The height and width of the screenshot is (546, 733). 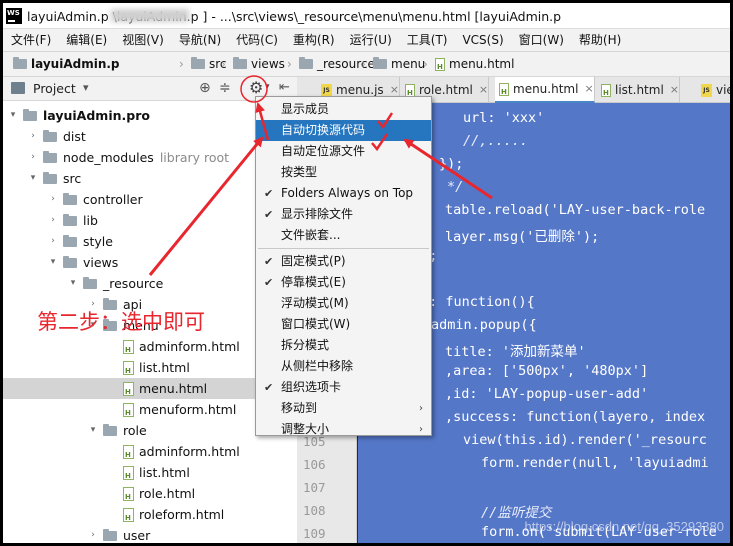 I want to click on popup-menu-item: ✔ 组织选项卡, so click(x=343, y=387).